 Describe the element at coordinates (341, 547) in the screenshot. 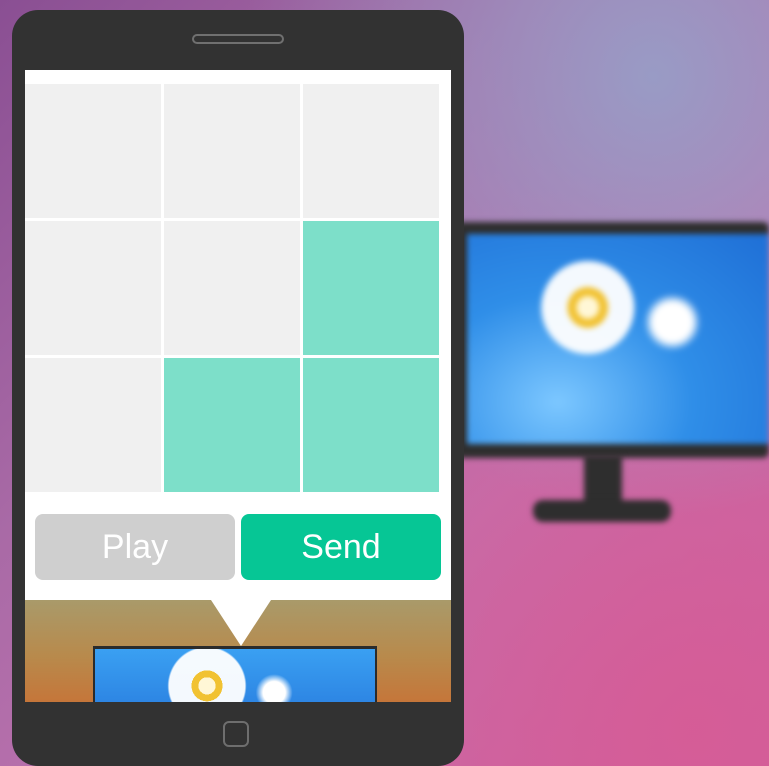

I see `send-button: Send` at that location.